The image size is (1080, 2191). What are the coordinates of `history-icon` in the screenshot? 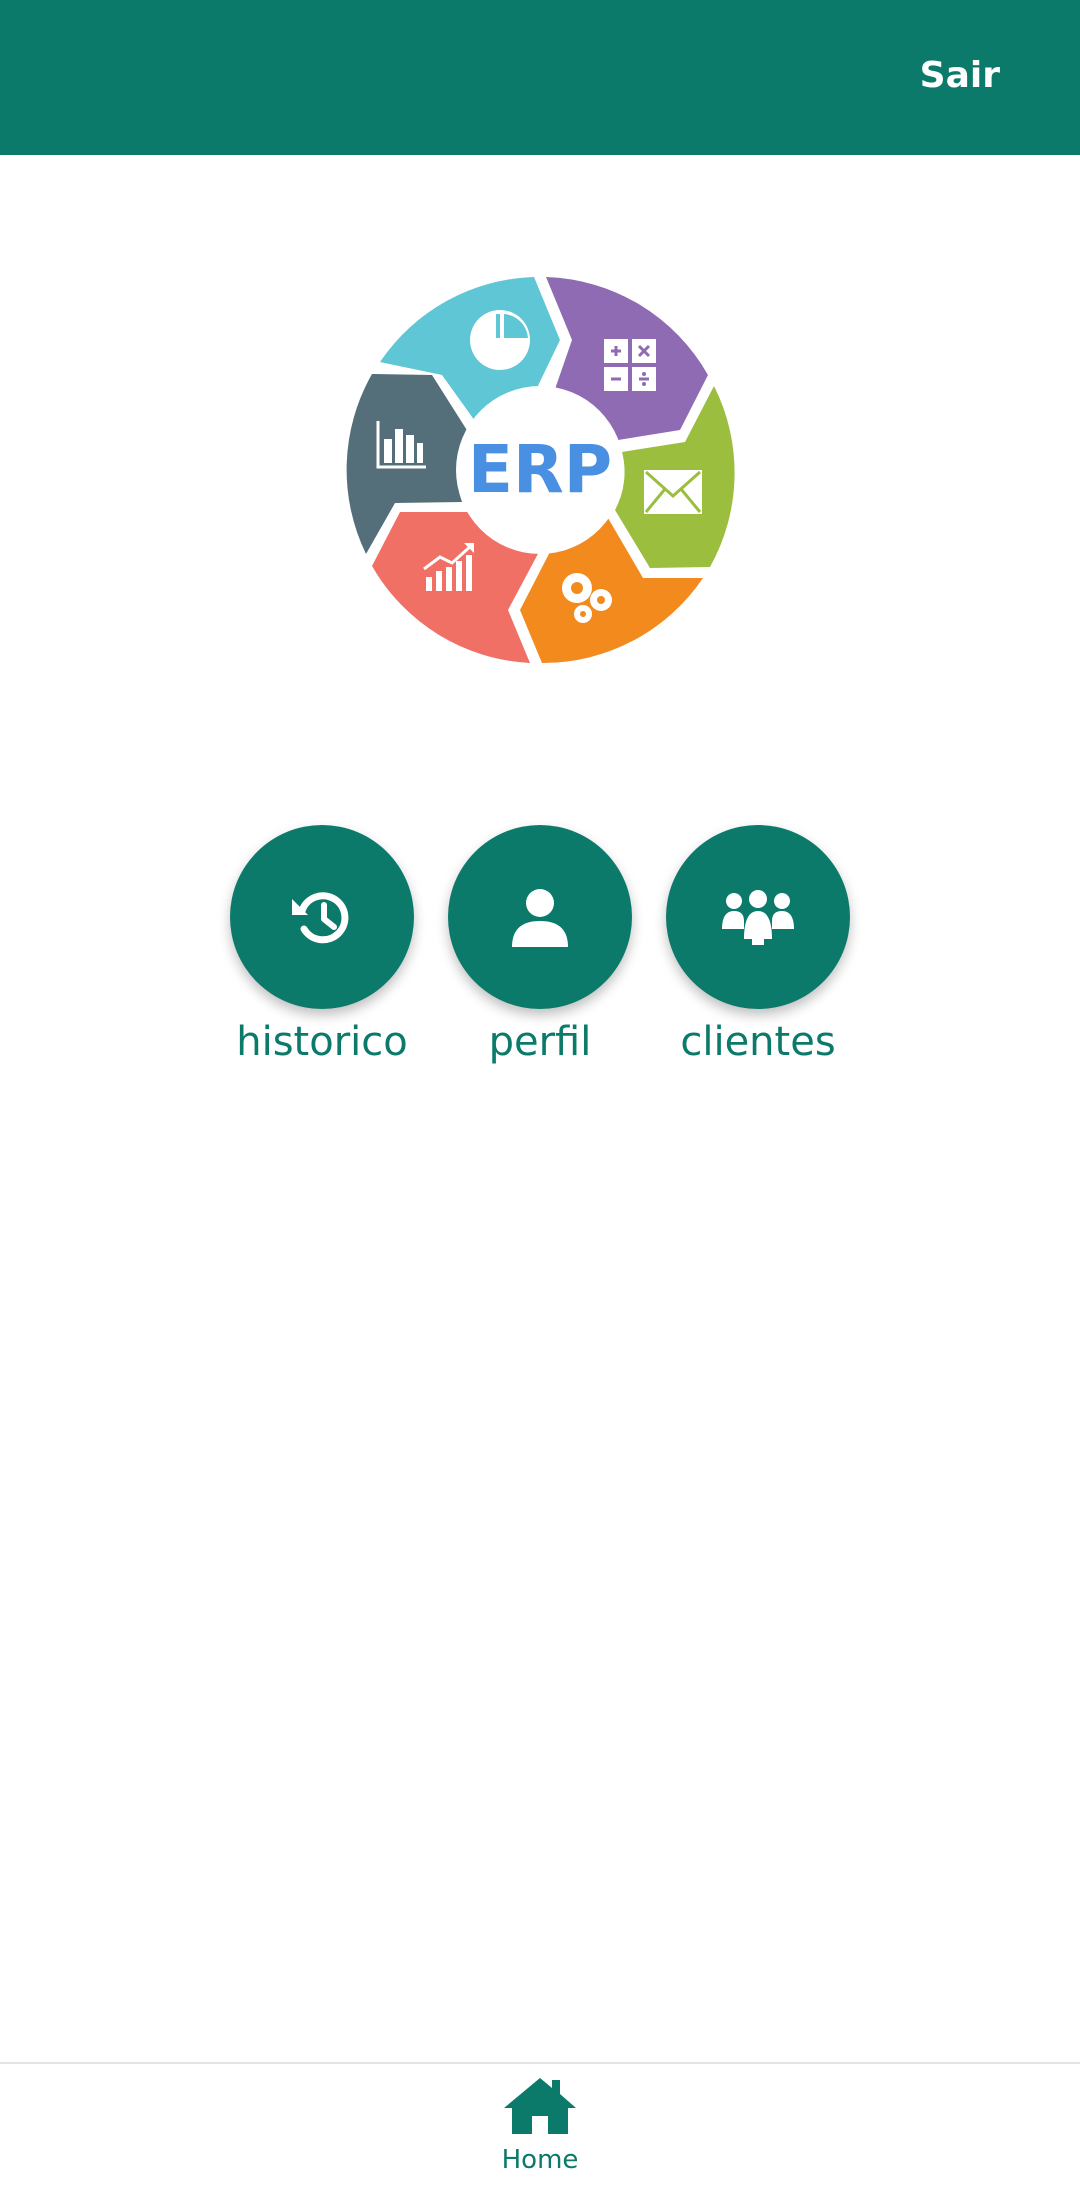 It's located at (320, 918).